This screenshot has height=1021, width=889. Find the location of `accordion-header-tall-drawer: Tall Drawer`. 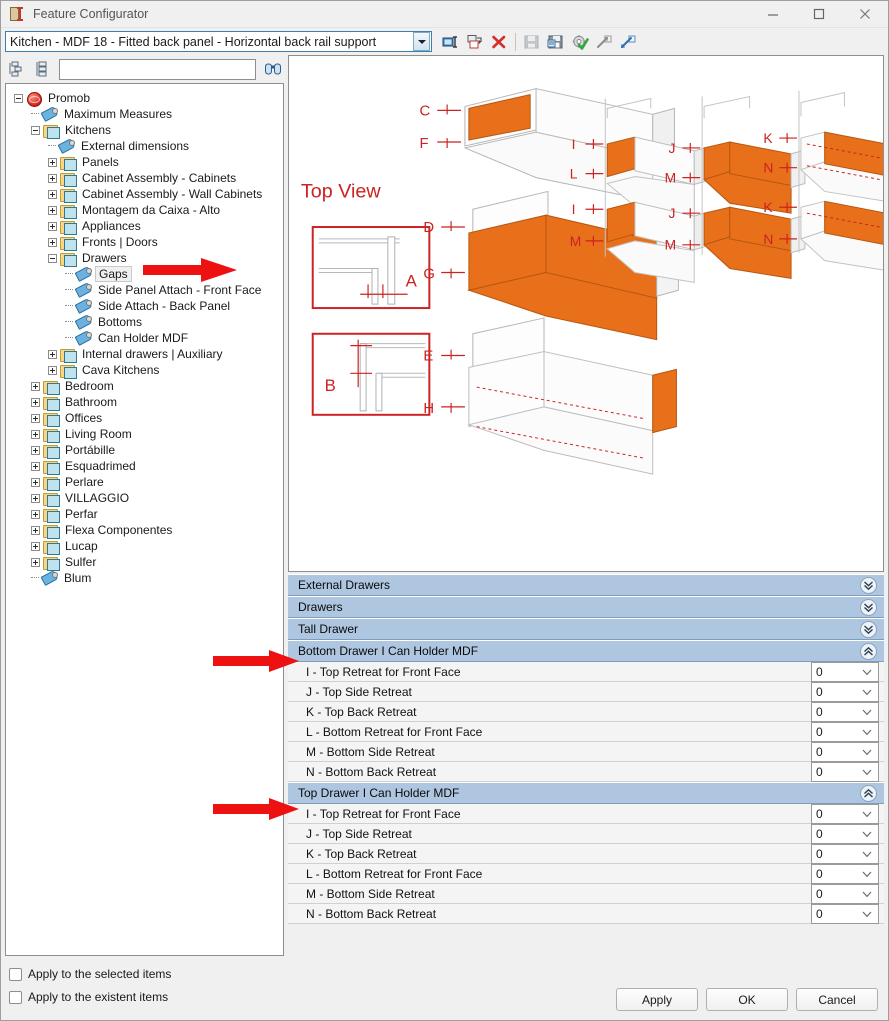

accordion-header-tall-drawer: Tall Drawer is located at coordinates (586, 629).